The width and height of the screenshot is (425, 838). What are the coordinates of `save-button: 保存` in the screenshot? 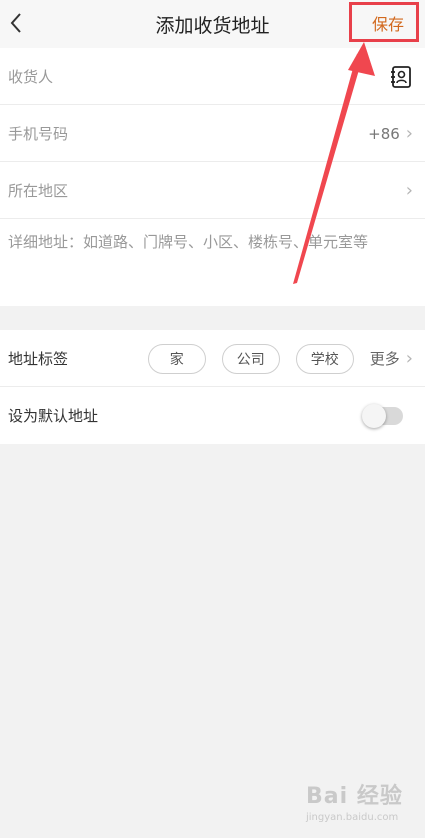 It's located at (388, 23).